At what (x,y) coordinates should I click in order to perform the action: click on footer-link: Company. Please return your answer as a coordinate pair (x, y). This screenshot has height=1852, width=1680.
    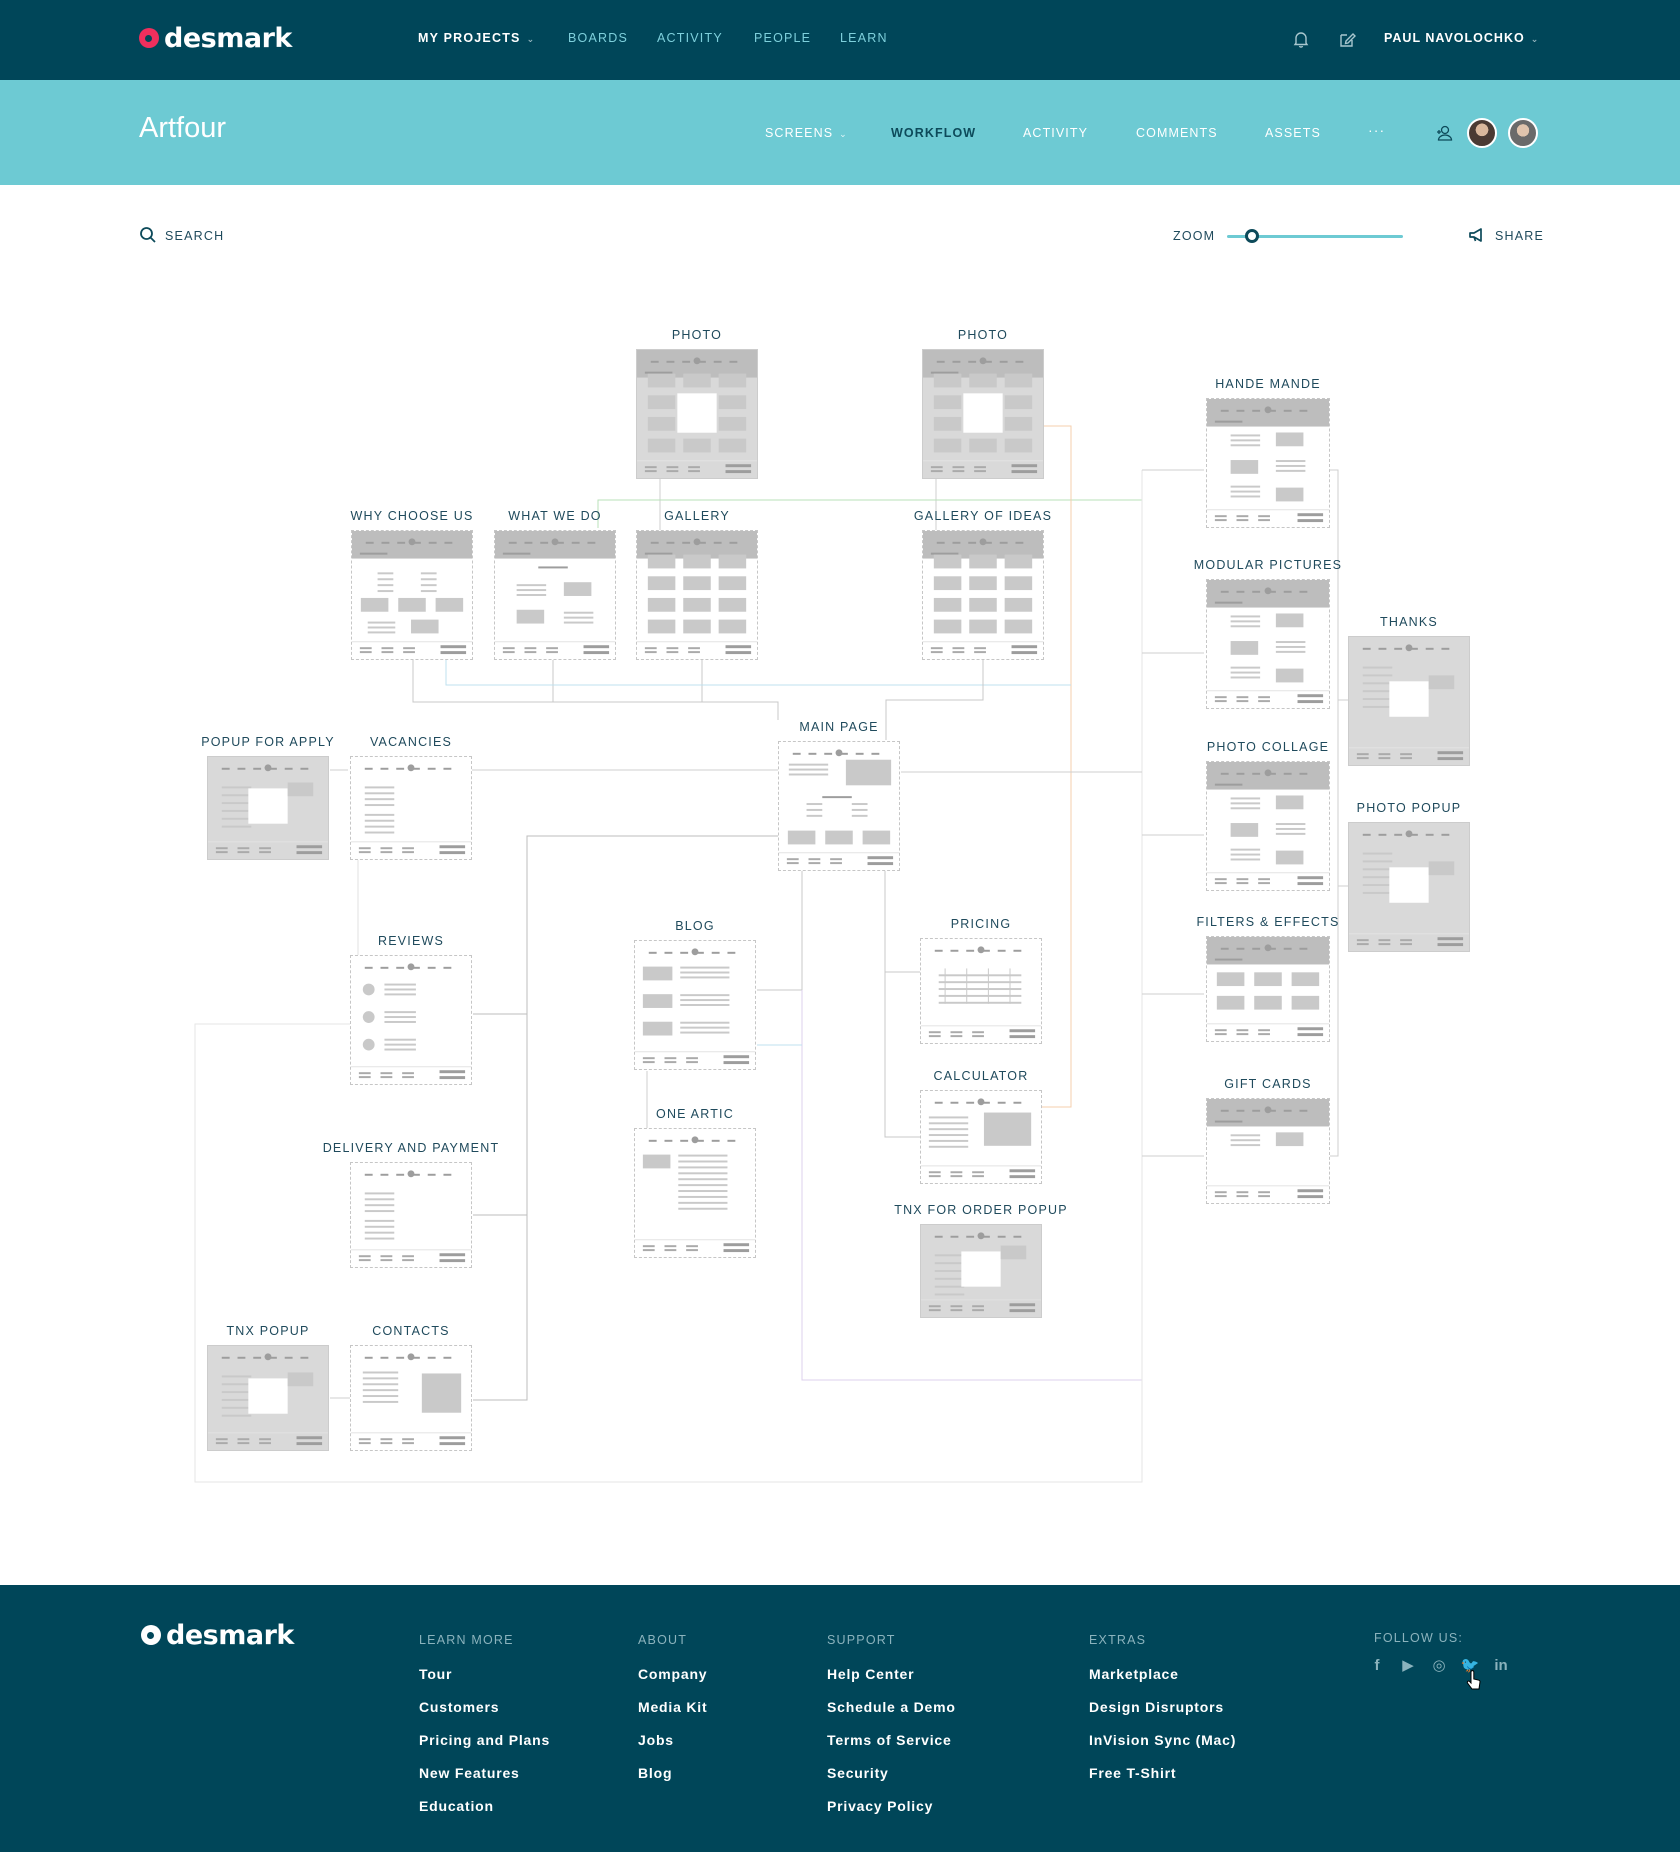
    Looking at the image, I should click on (672, 1674).